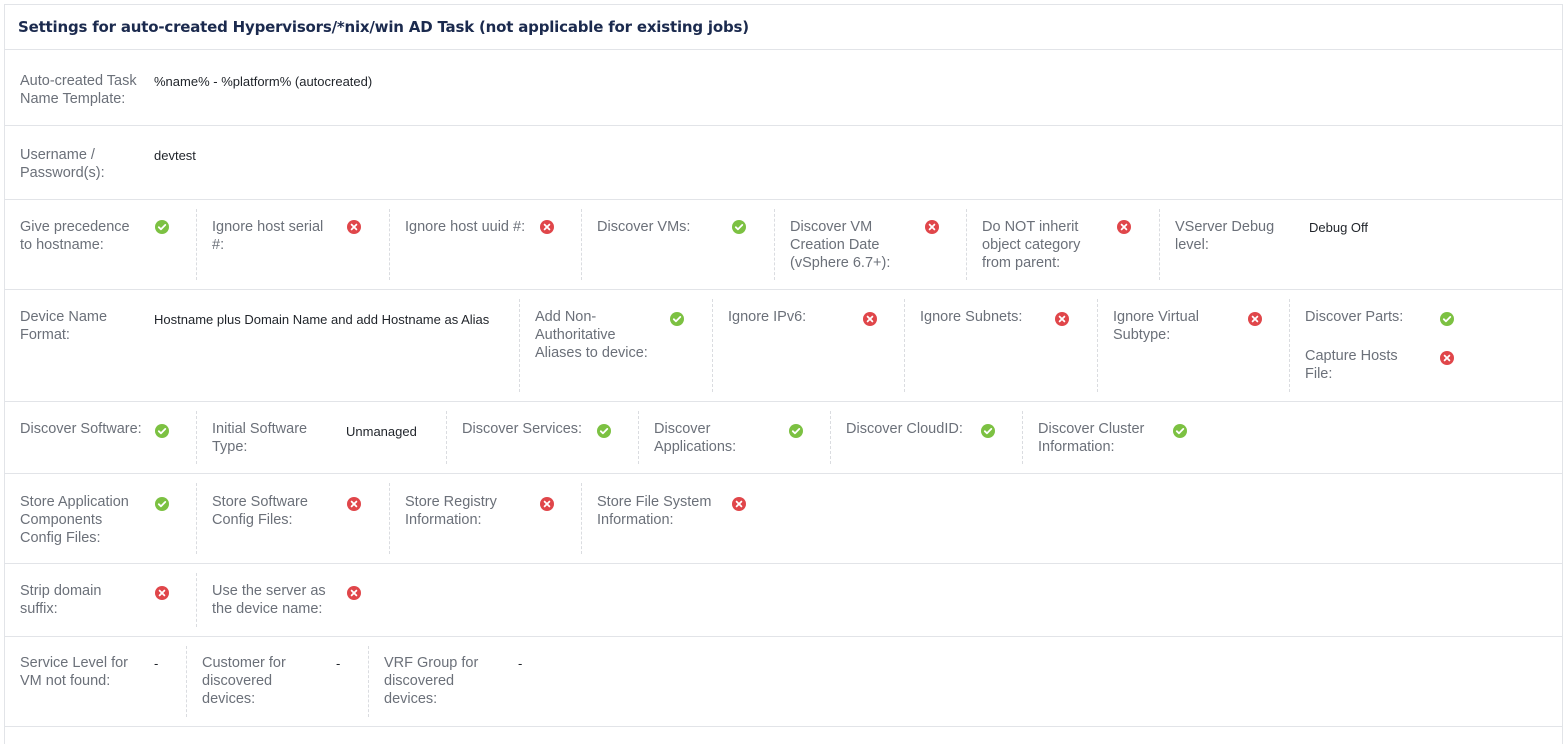 The image size is (1568, 744). What do you see at coordinates (678, 518) in the screenshot?
I see `setting-store-filesystem: Store File System Information:` at bounding box center [678, 518].